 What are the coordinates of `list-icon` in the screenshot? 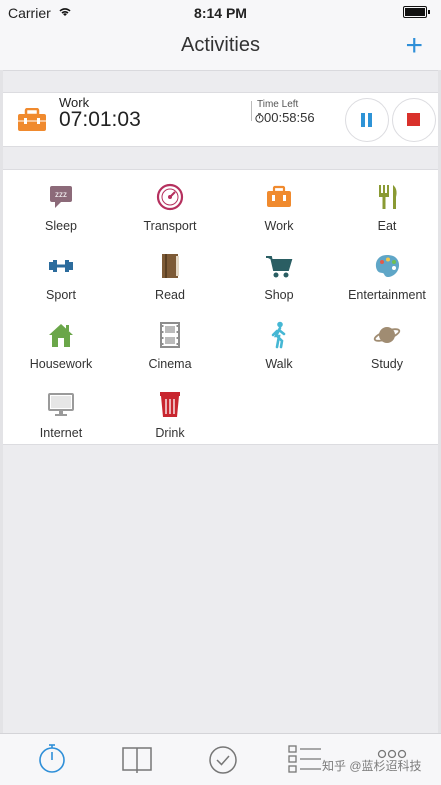 It's located at (304, 759).